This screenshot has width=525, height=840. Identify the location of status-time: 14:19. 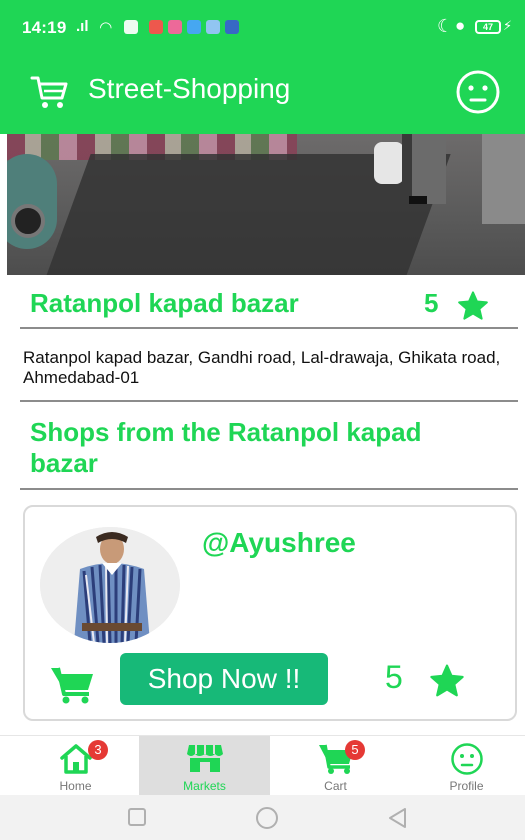
(44, 27).